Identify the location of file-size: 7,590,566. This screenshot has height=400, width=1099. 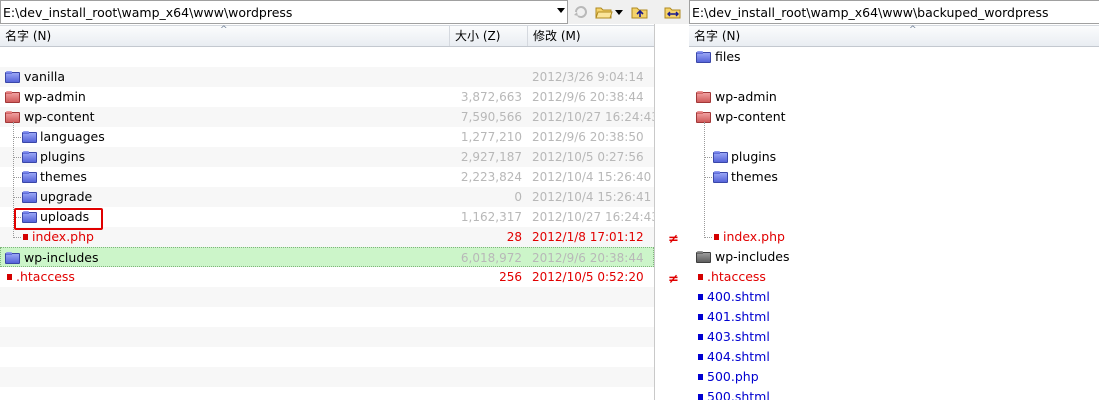
(491, 117).